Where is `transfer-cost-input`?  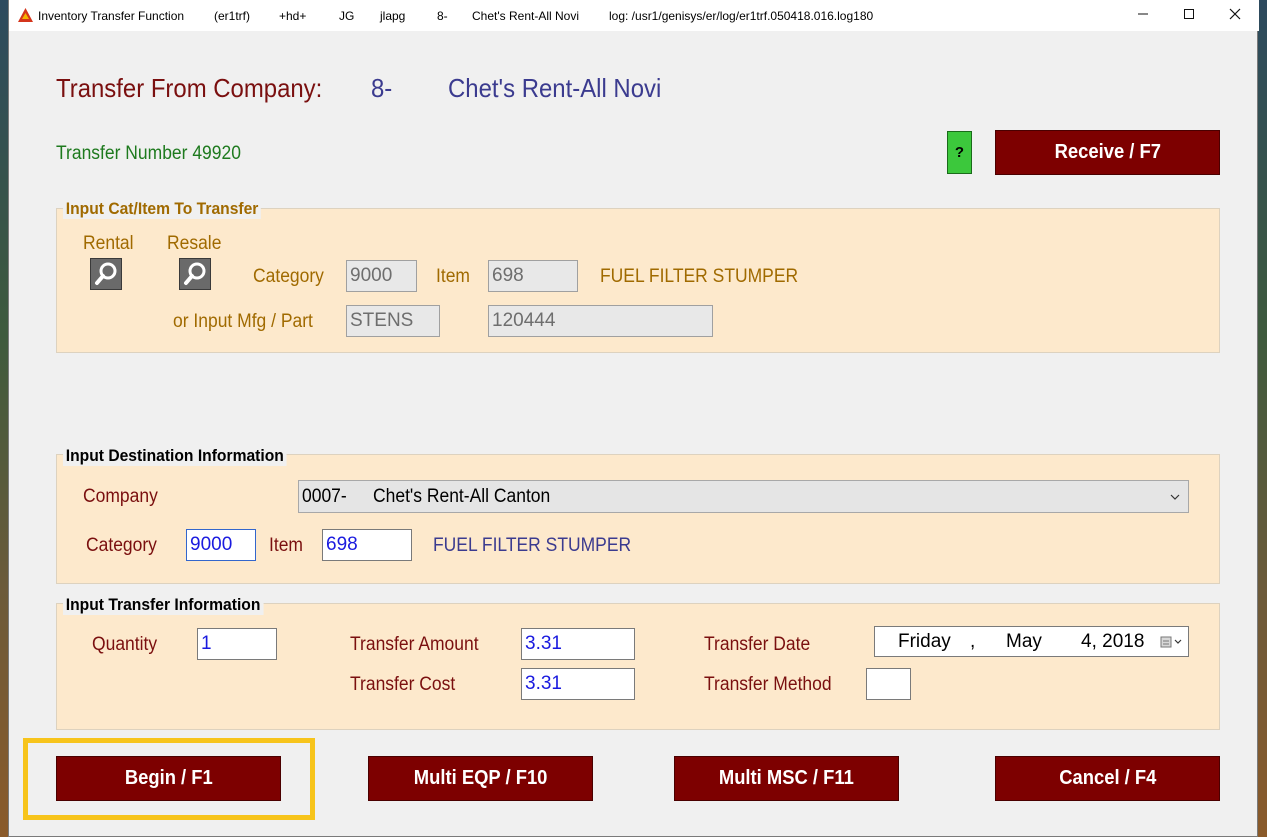 transfer-cost-input is located at coordinates (578, 684).